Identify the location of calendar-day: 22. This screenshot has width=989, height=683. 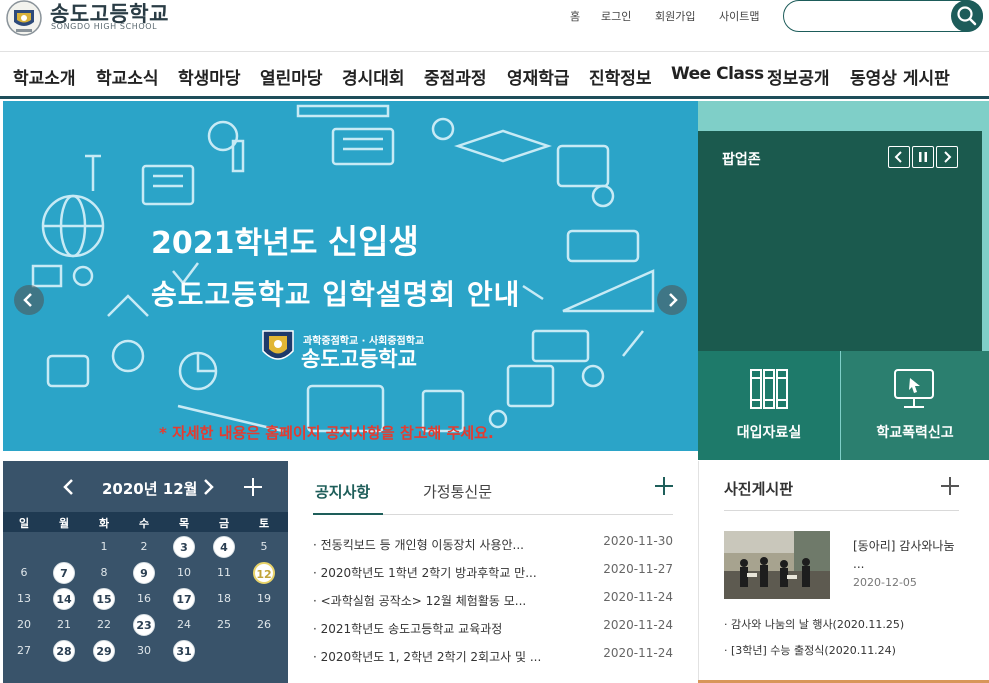
(104, 624).